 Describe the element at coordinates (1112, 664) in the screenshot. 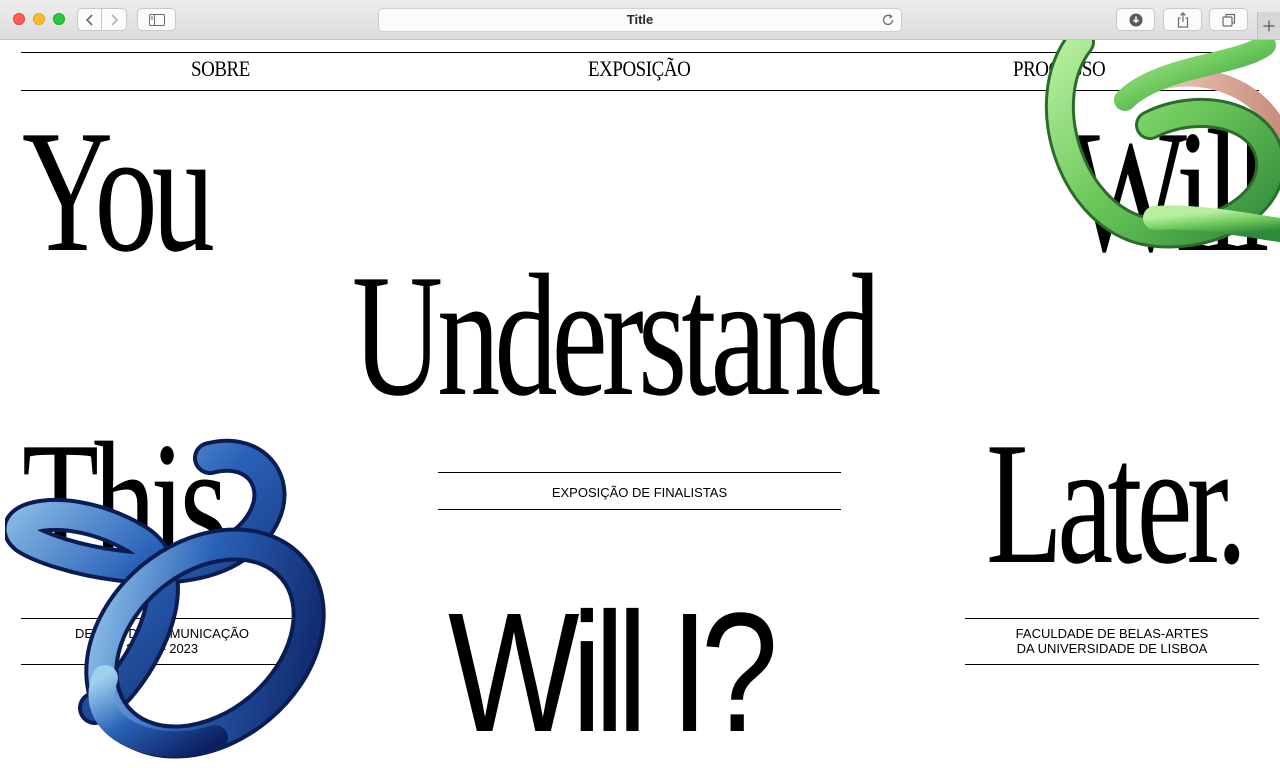

I see `right-bottom-rule` at that location.